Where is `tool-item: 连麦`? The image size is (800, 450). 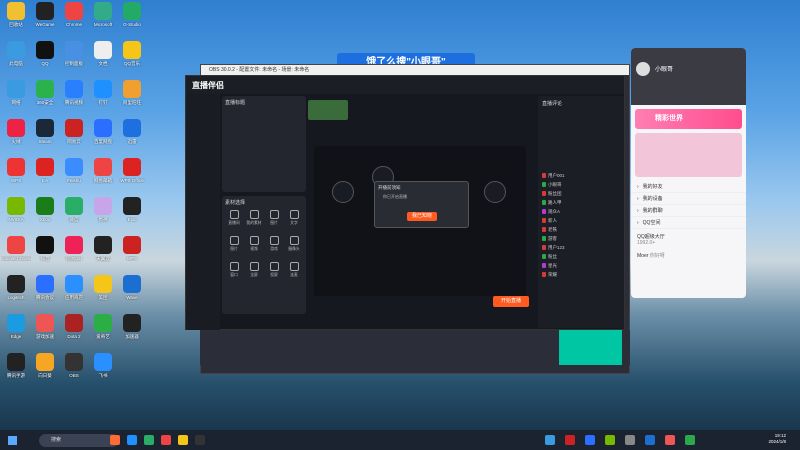
tool-item: 连麦 is located at coordinates (294, 270).